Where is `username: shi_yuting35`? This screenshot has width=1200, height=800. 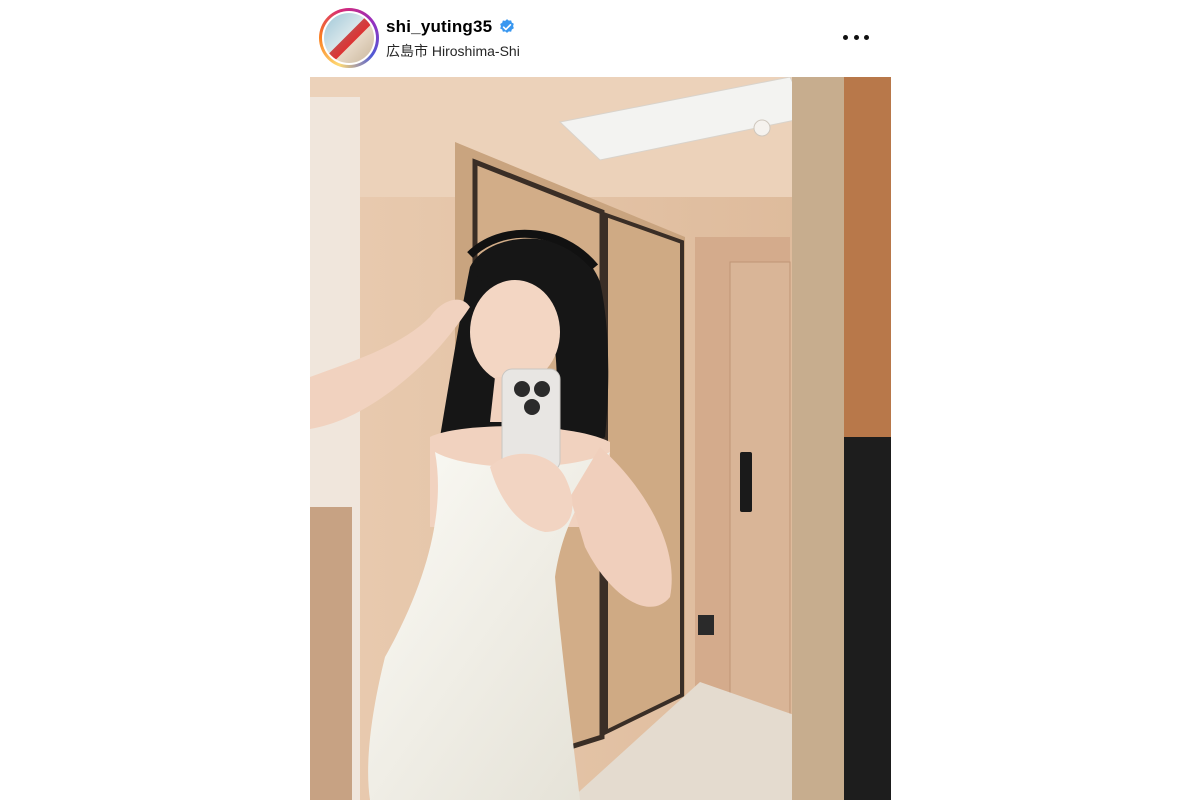
username: shi_yuting35 is located at coordinates (439, 27).